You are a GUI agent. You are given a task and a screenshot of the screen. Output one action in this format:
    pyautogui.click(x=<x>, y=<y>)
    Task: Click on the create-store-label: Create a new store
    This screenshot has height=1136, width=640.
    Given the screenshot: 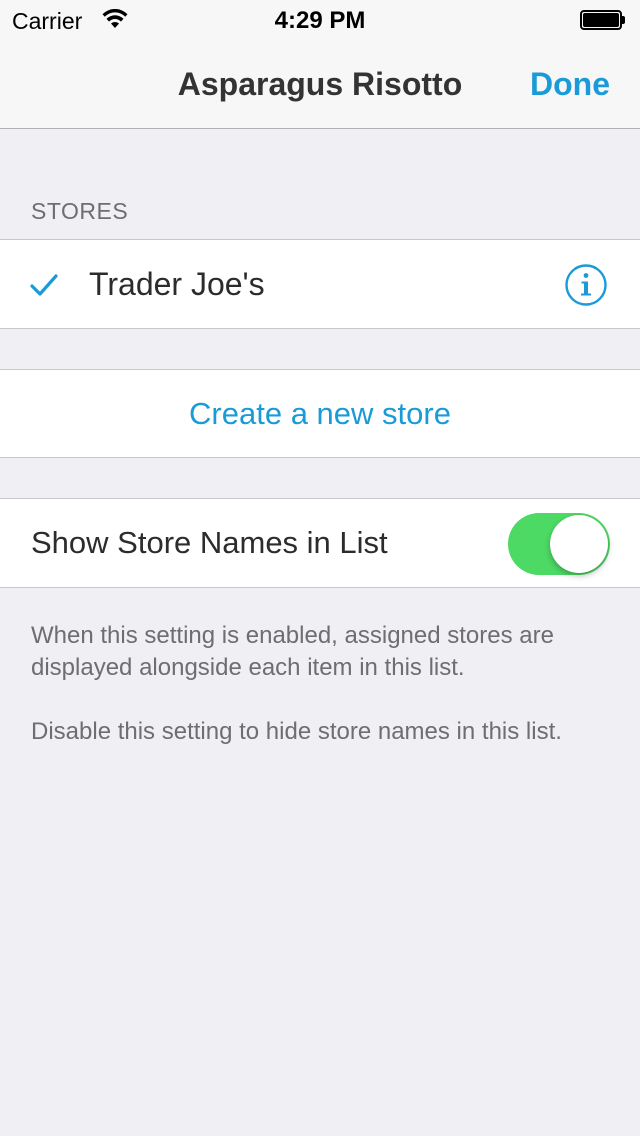 What is the action you would take?
    pyautogui.click(x=320, y=413)
    